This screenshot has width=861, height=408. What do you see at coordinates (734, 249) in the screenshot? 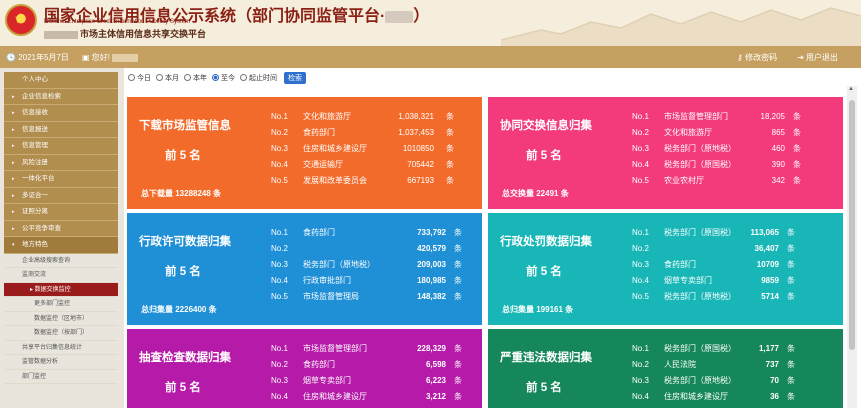
I see `ranking-row: No.2 36,407 条` at bounding box center [734, 249].